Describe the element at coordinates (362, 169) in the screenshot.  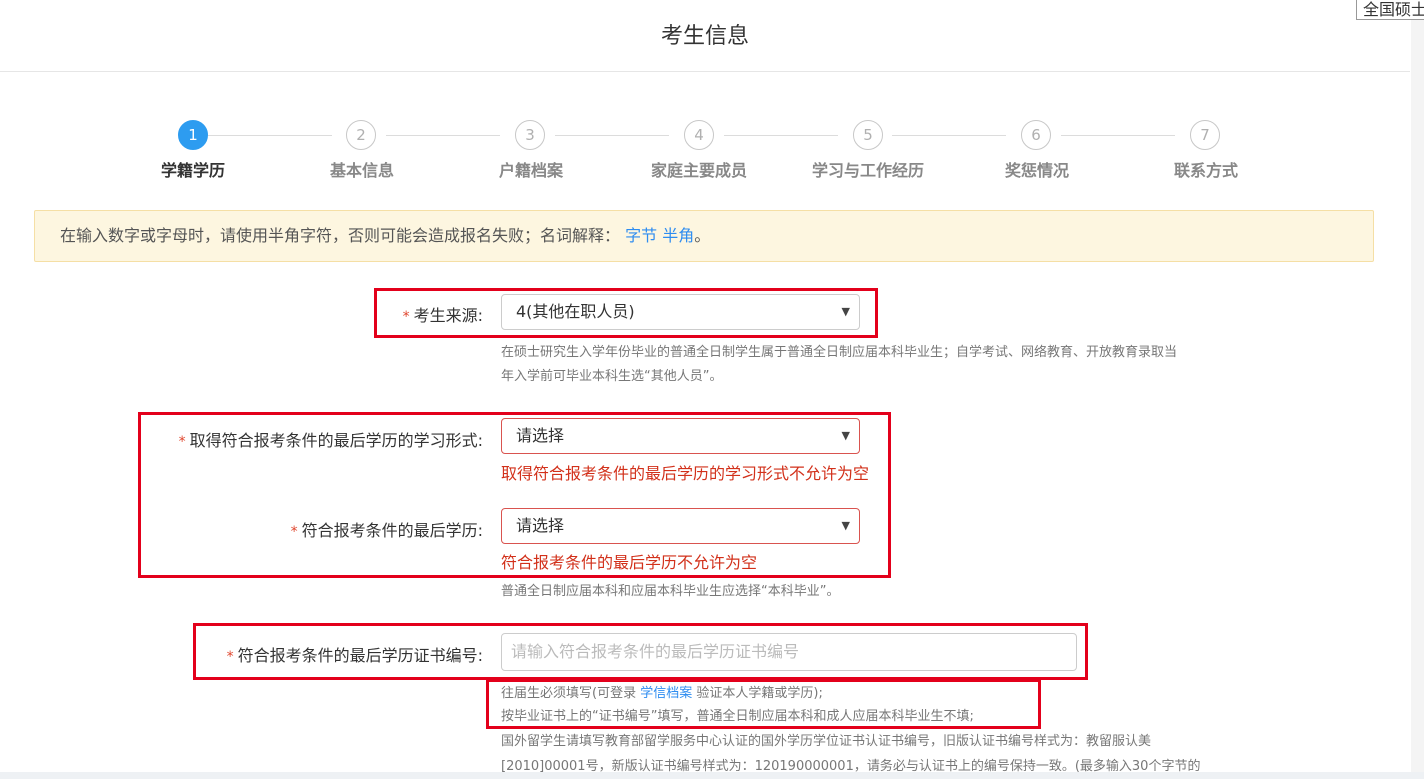
I see `step-2-label: 基本信息` at that location.